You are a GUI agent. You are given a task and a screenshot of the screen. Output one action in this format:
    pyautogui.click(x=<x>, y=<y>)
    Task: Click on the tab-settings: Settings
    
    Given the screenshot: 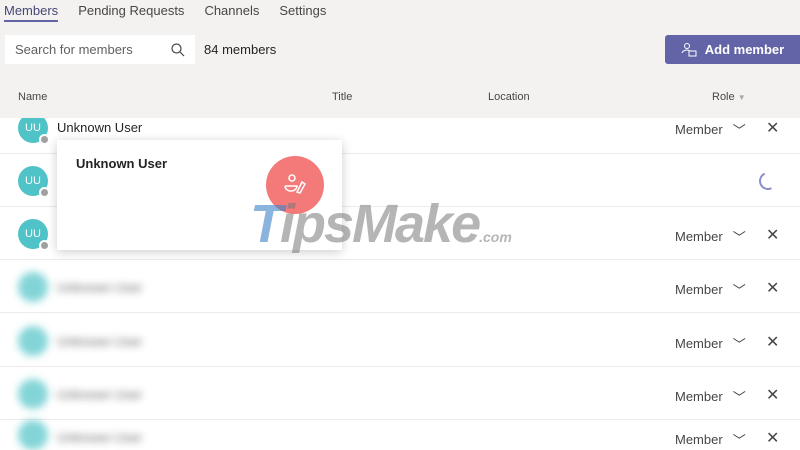 What is the action you would take?
    pyautogui.click(x=302, y=11)
    